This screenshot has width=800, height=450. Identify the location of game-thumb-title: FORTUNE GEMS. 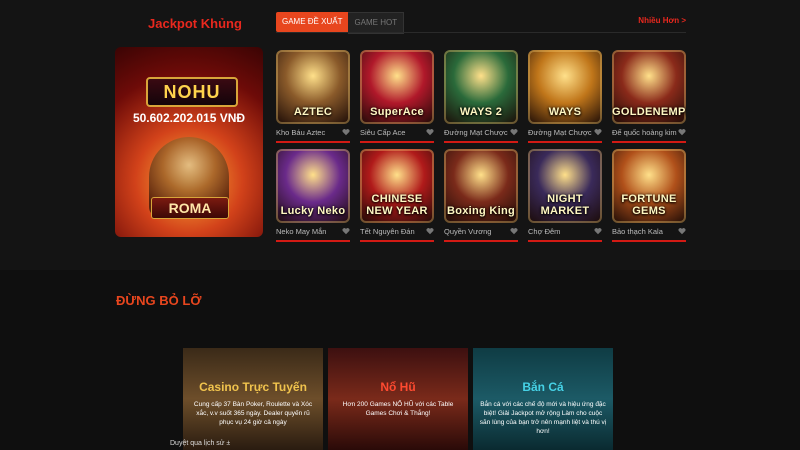
(649, 205).